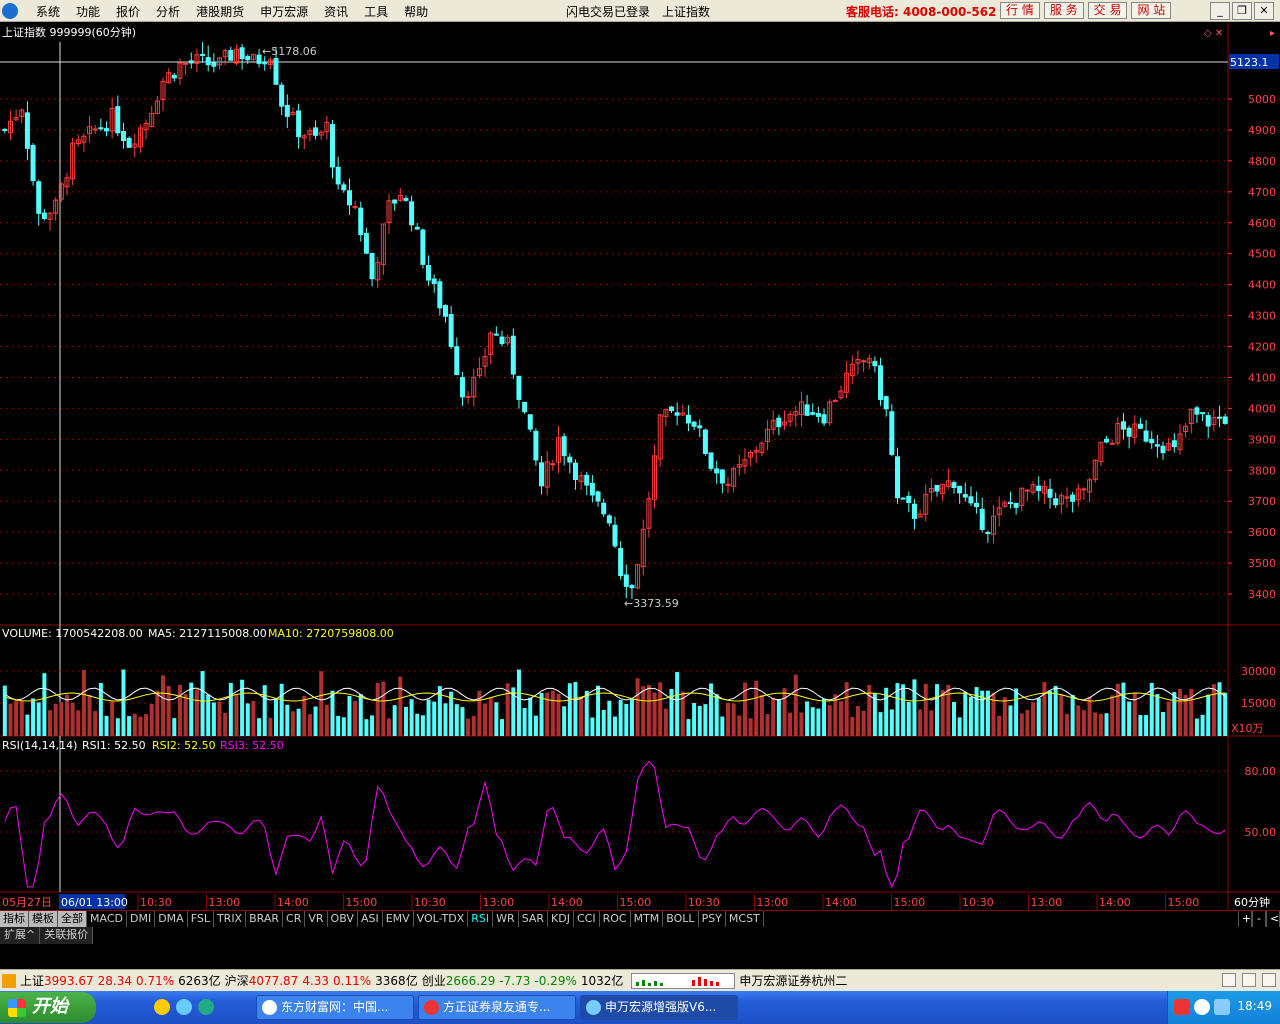 Image resolution: width=1280 pixels, height=1024 pixels. What do you see at coordinates (171, 919) in the screenshot?
I see `indicator-tab-dma: DMA` at bounding box center [171, 919].